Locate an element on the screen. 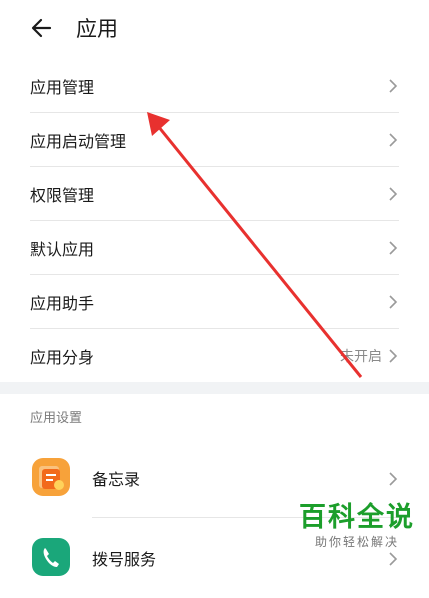  menu-item-label: 应用启动管理 is located at coordinates (78, 141).